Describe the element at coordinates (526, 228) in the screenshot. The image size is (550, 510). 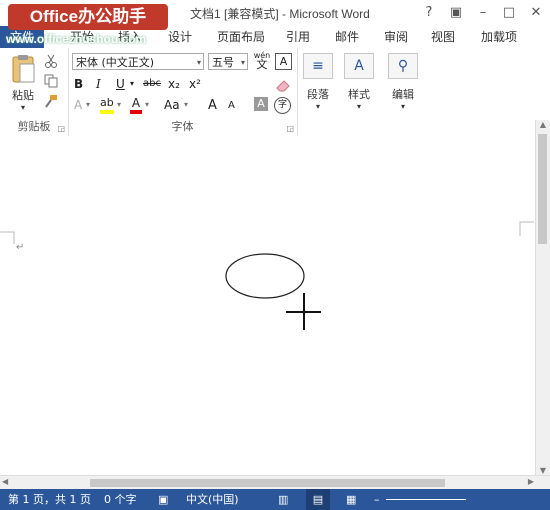
I see `margin-mark-right` at that location.